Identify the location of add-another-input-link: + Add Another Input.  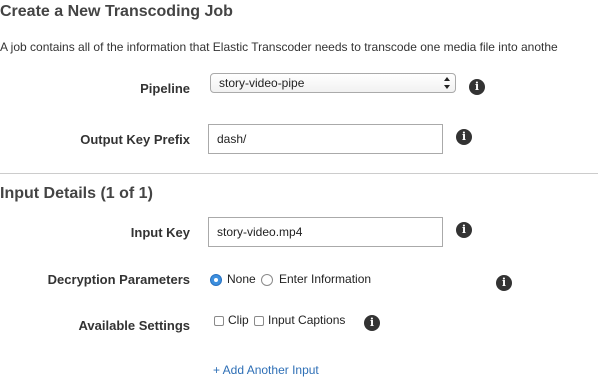
(266, 370).